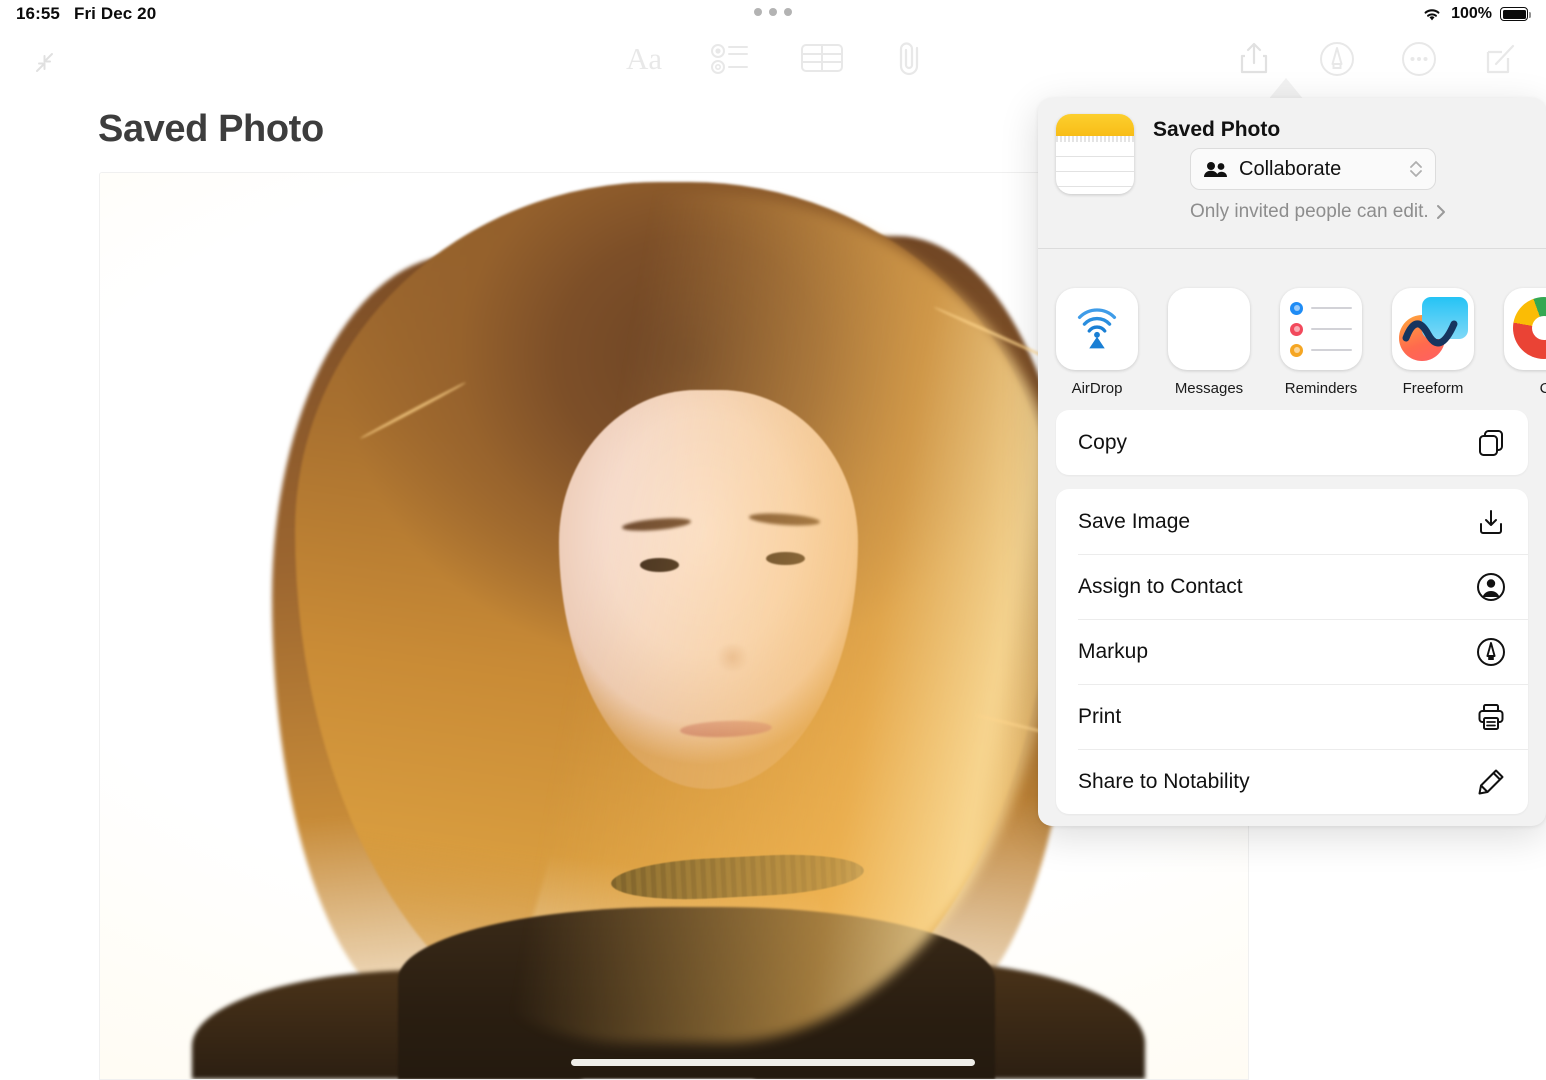  I want to click on permission-row: Only invited people can edit., so click(1318, 212).